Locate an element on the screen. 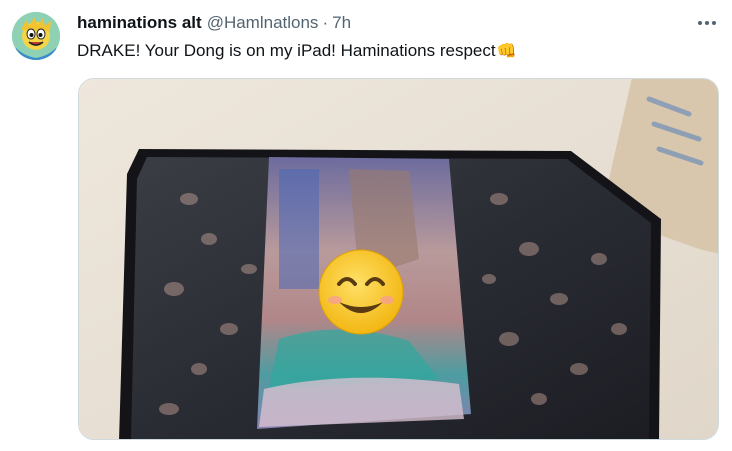 Image resolution: width=732 pixels, height=451 pixels. smiling-face-emoji-icon is located at coordinates (361, 292).